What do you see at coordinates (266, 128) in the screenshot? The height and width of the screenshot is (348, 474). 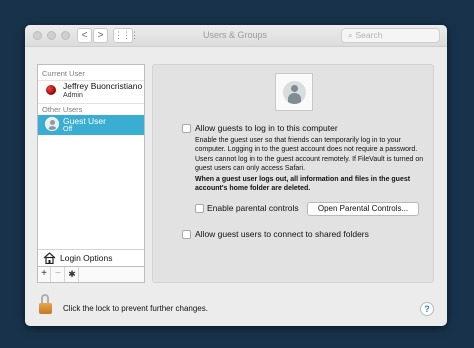 I see `allow-guests-label: Allow guests to log in to this computer` at bounding box center [266, 128].